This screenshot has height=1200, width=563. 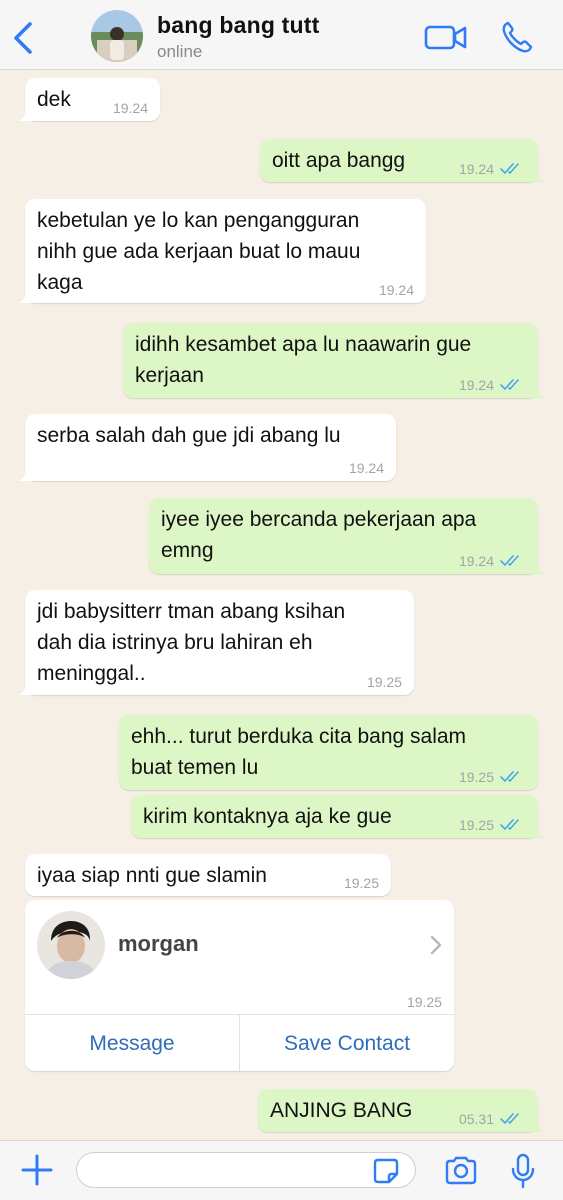 I want to click on avatar, so click(x=117, y=36).